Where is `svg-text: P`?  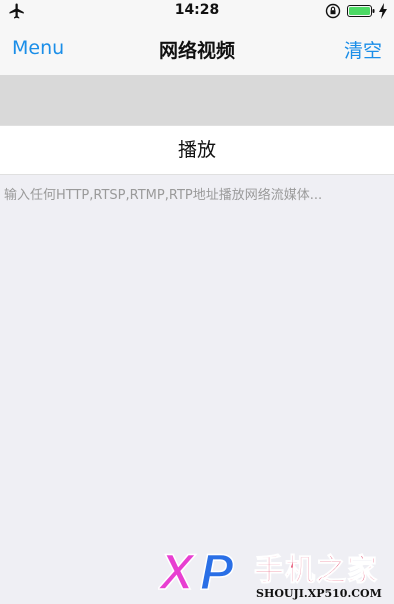 svg-text: P is located at coordinates (217, 572).